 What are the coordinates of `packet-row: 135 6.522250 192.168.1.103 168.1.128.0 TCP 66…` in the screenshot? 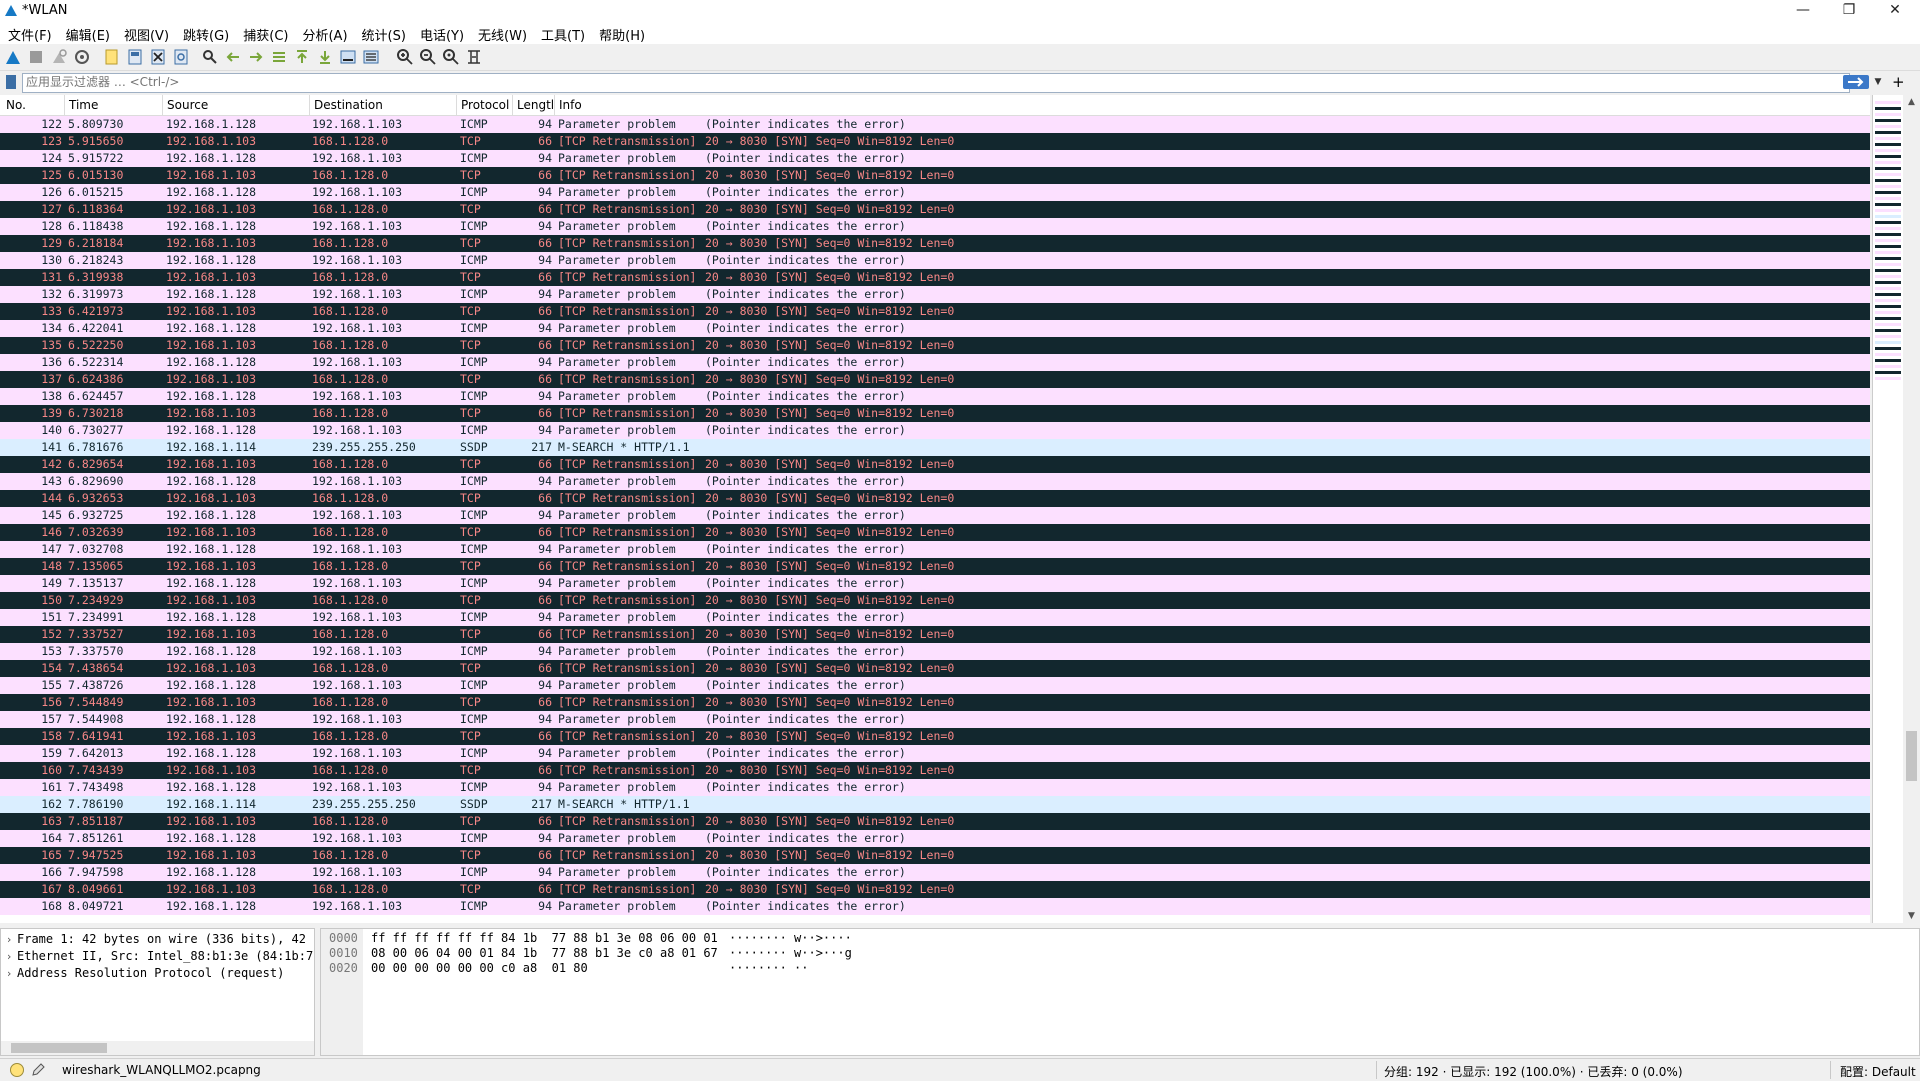 It's located at (935, 345).